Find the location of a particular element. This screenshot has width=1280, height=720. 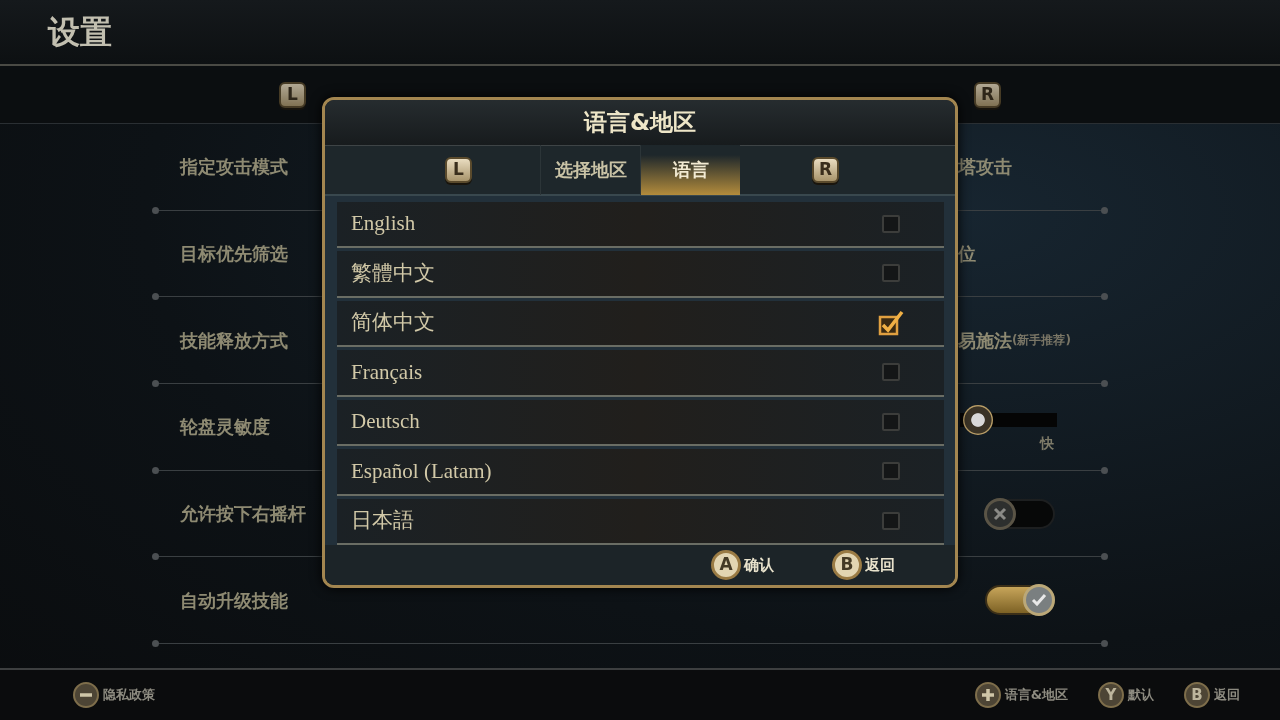

hint-label: 返回 is located at coordinates (1227, 695).